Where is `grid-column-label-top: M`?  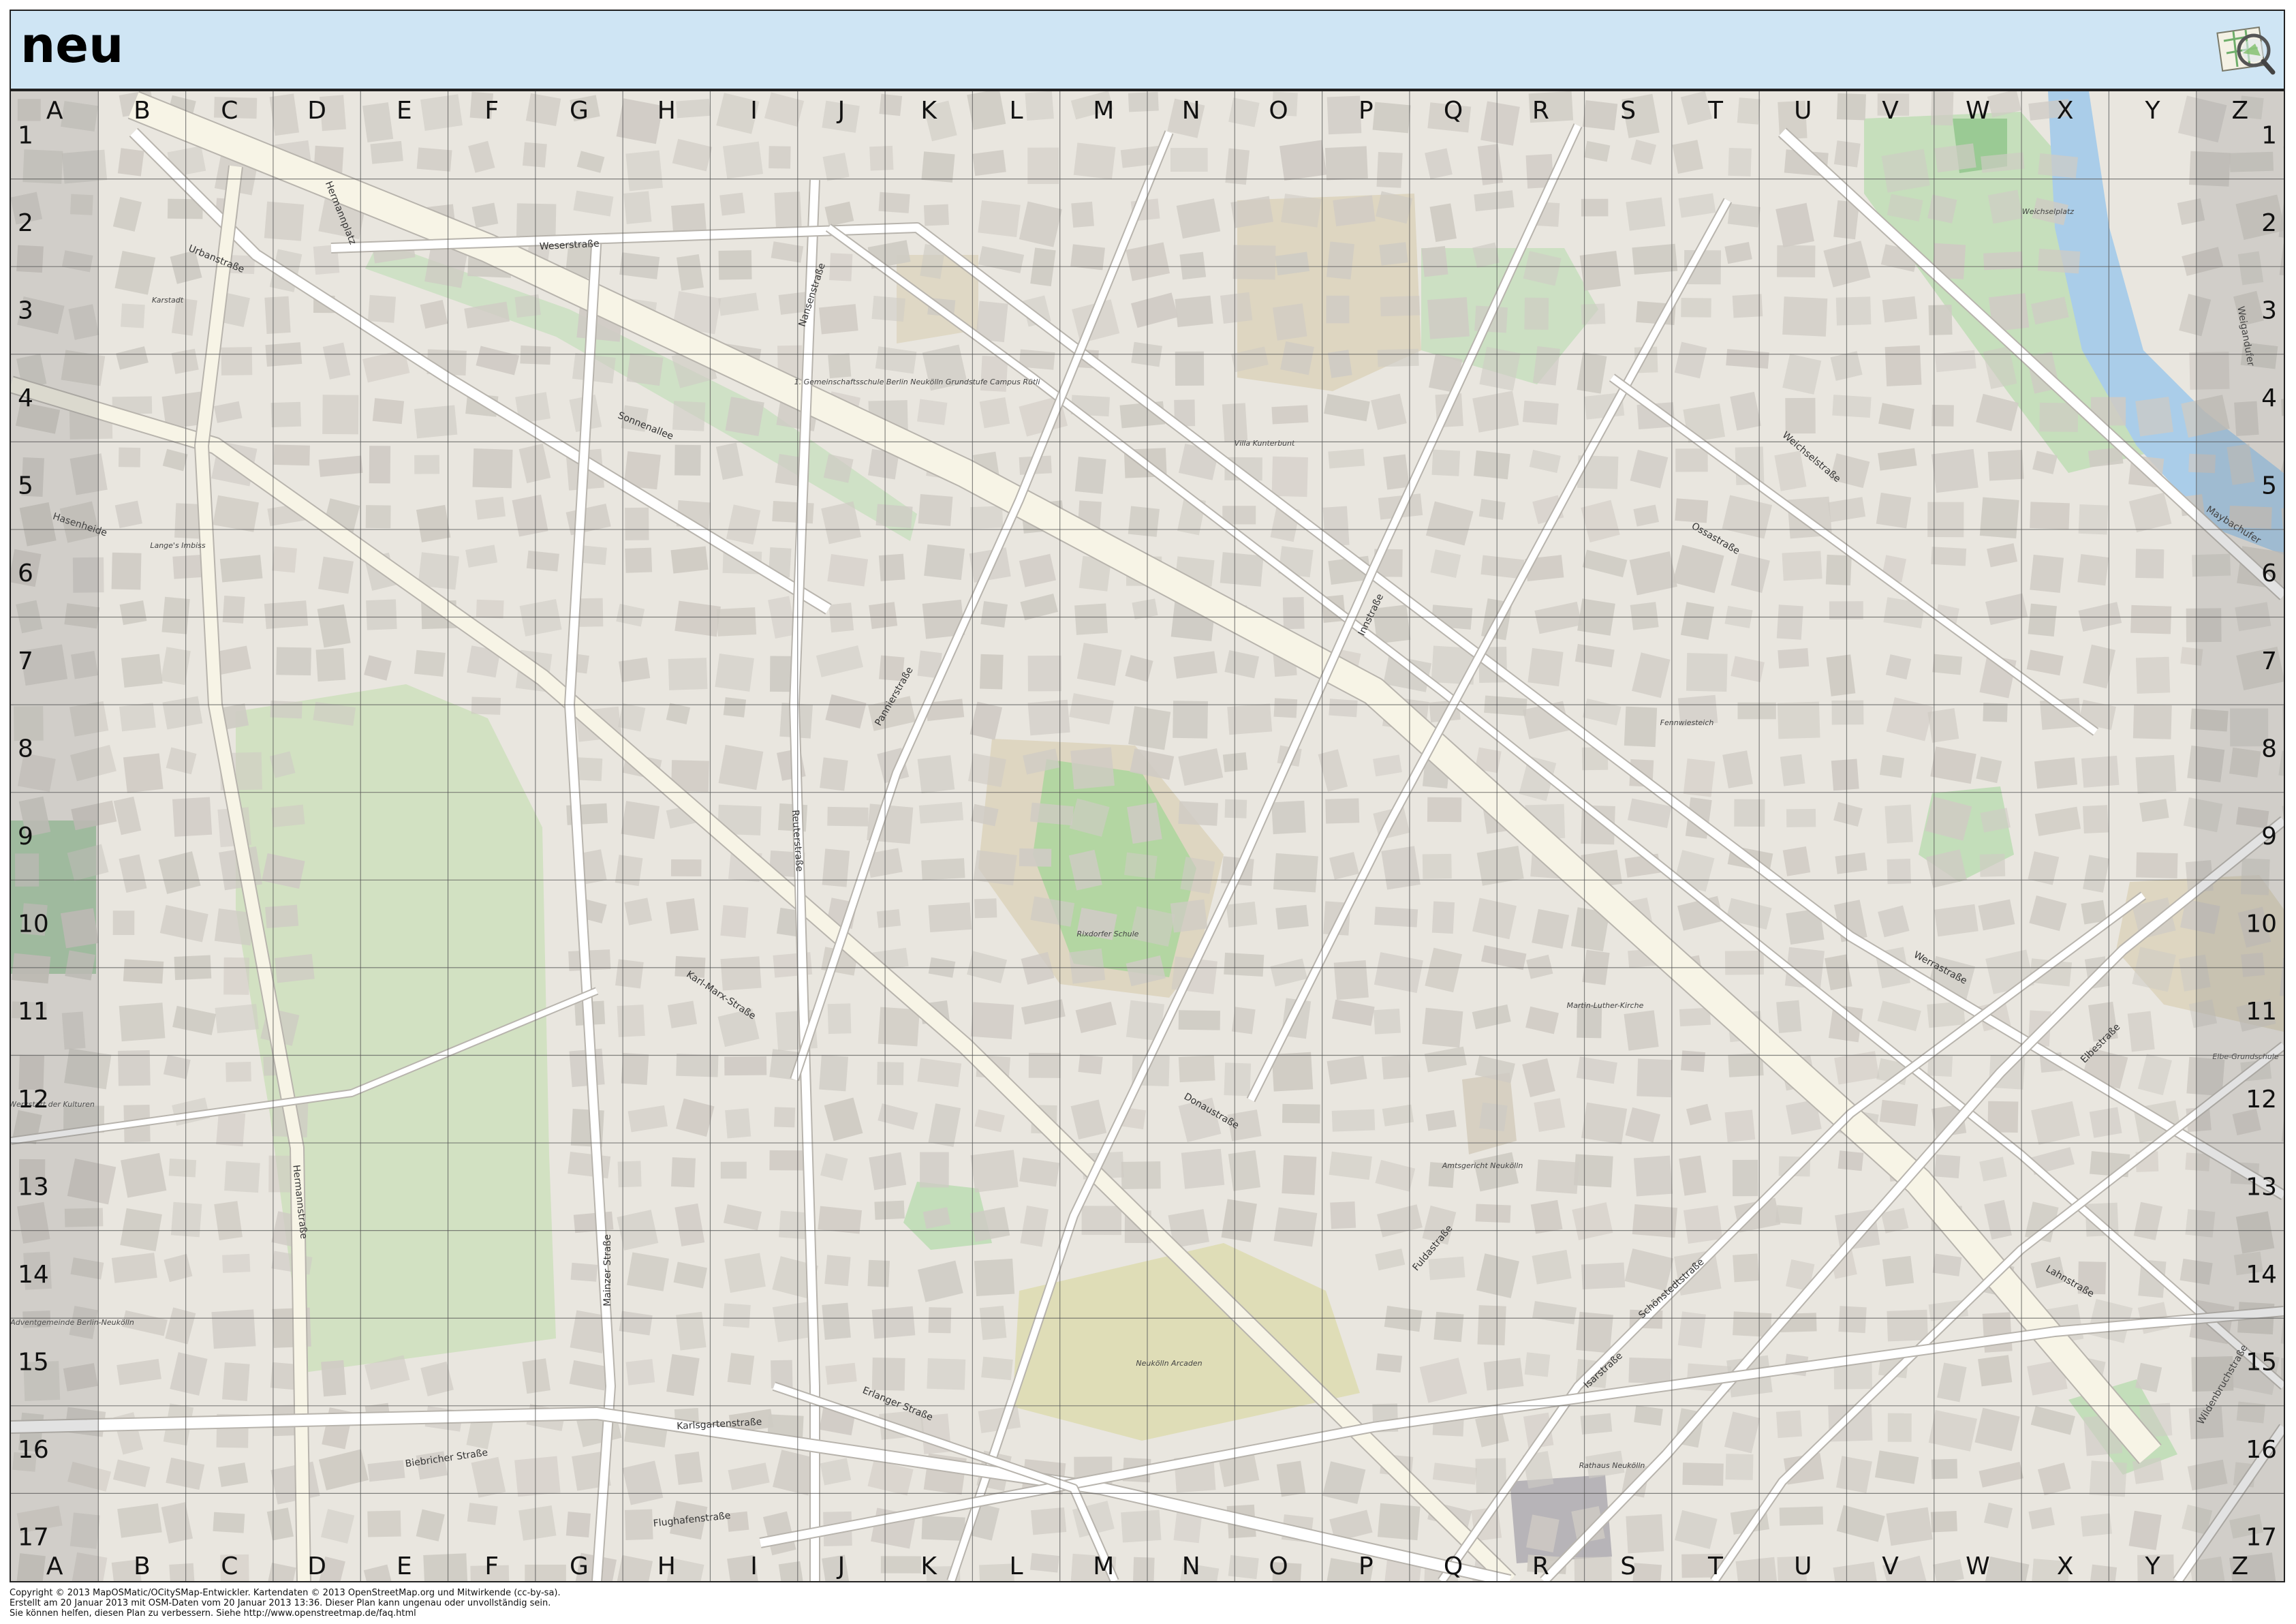
grid-column-label-top: M is located at coordinates (1104, 111).